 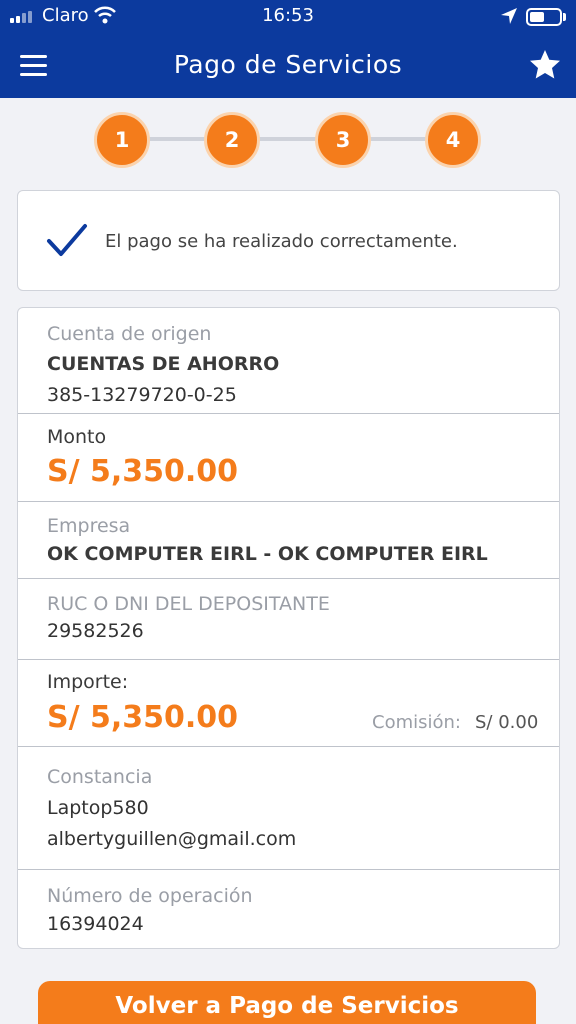 What do you see at coordinates (188, 604) in the screenshot?
I see `depositor-label: RUC O DNI DEL DEPOSITANTE` at bounding box center [188, 604].